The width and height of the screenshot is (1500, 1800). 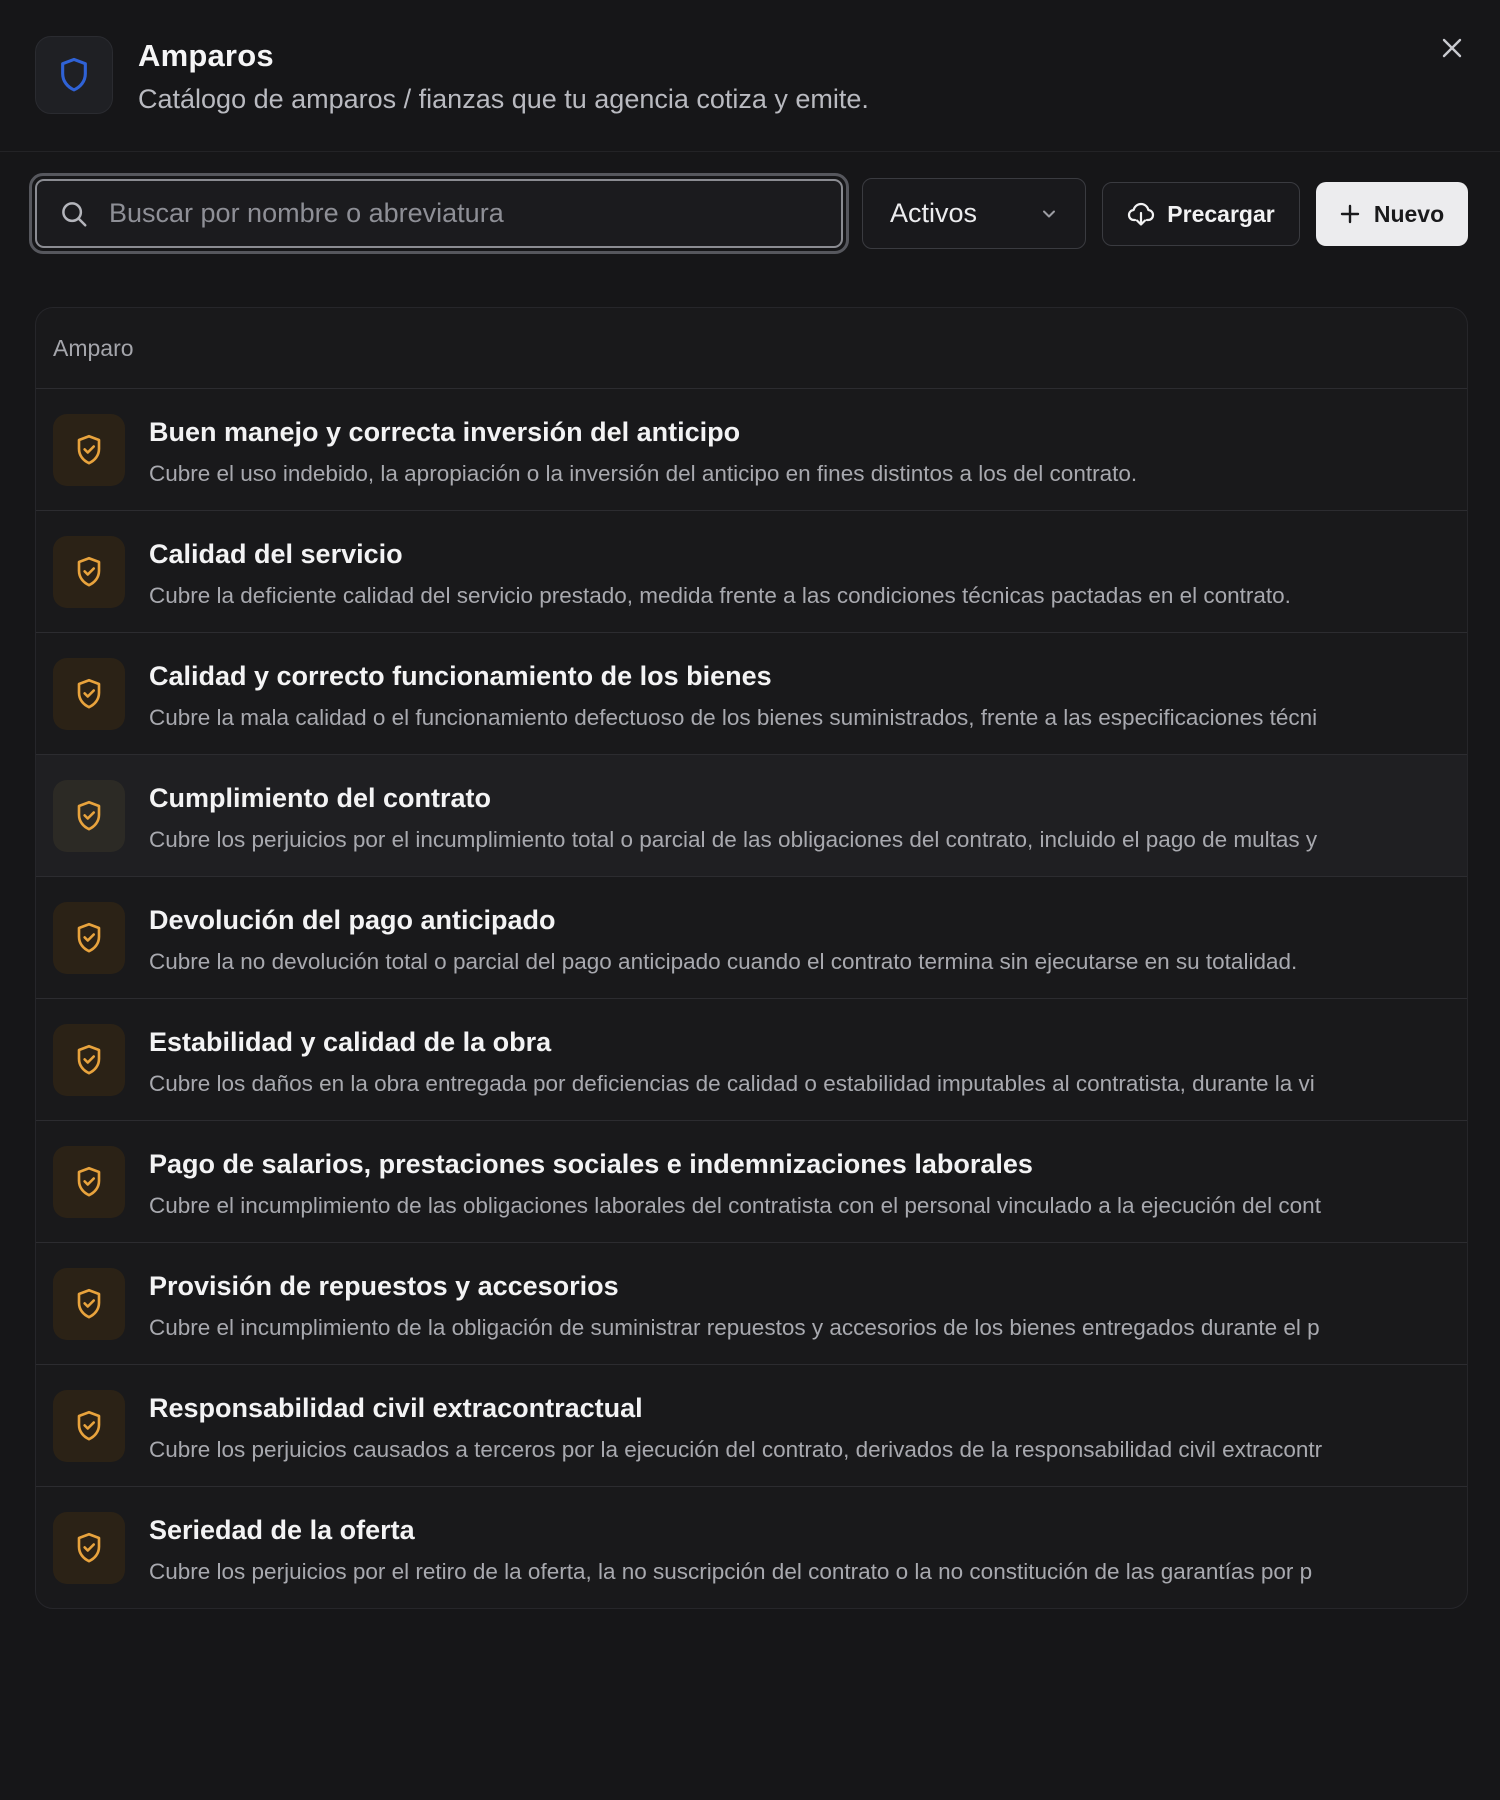 I want to click on plus-icon, so click(x=1350, y=214).